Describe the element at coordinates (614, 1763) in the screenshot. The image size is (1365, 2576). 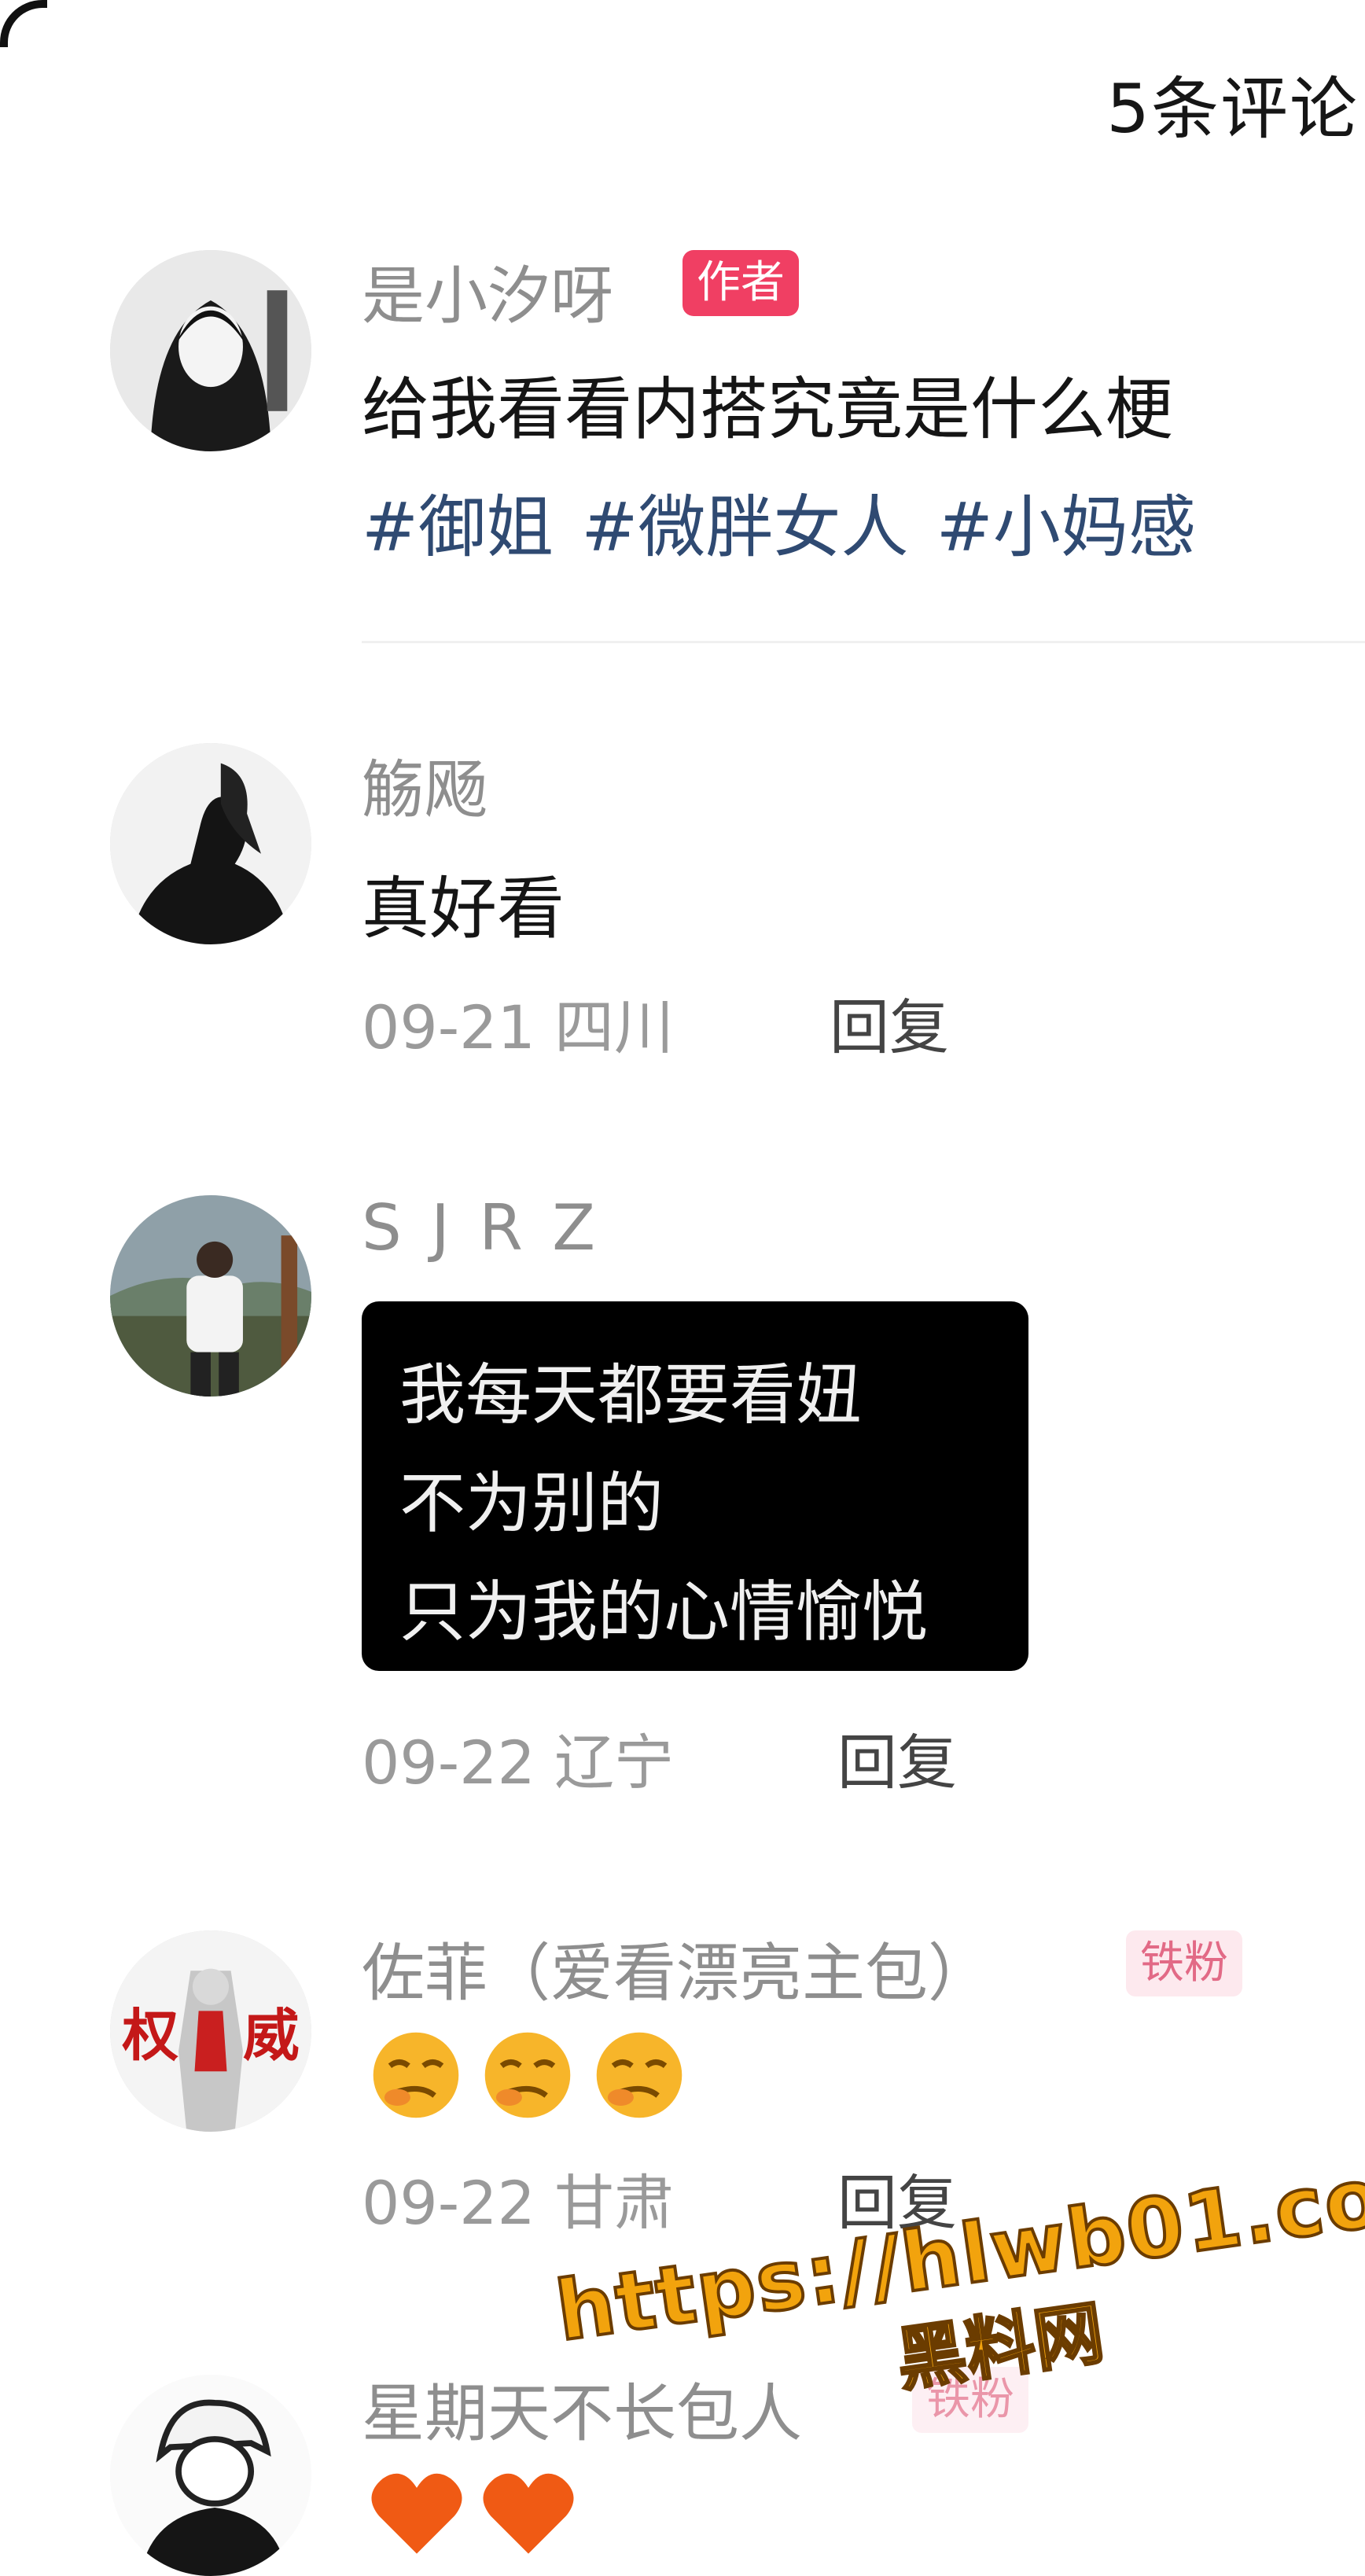
I see `comment-location: 辽宁` at that location.